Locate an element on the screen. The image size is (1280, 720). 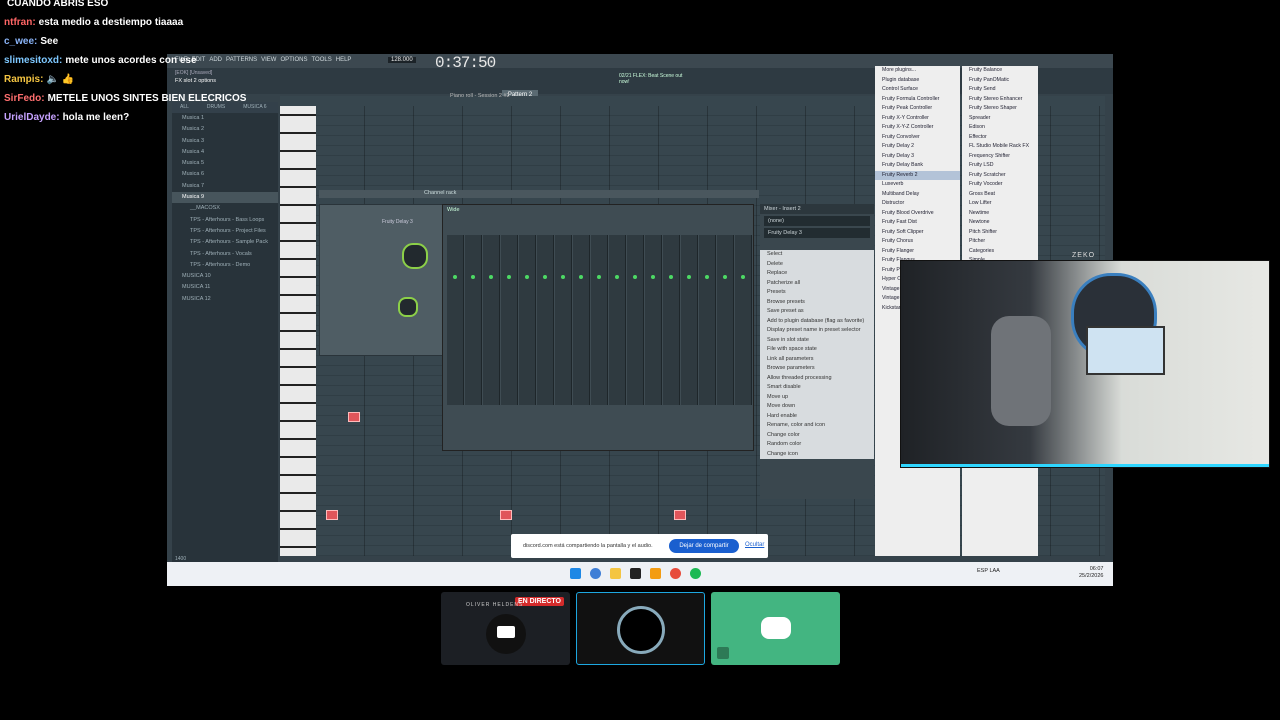
context-menu-item: Random color is located at coordinates (817, 445).